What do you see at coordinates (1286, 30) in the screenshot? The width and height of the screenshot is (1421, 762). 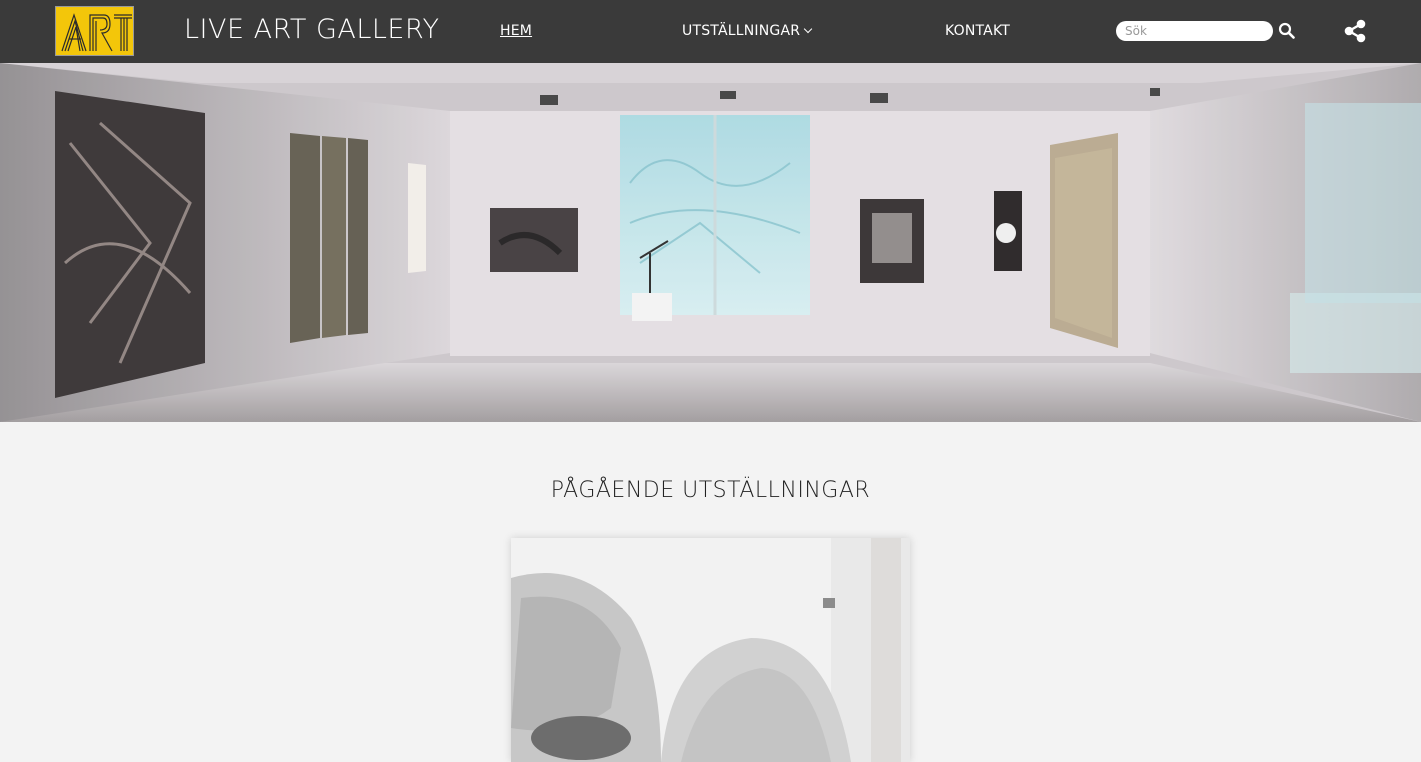 I see `search-icon` at bounding box center [1286, 30].